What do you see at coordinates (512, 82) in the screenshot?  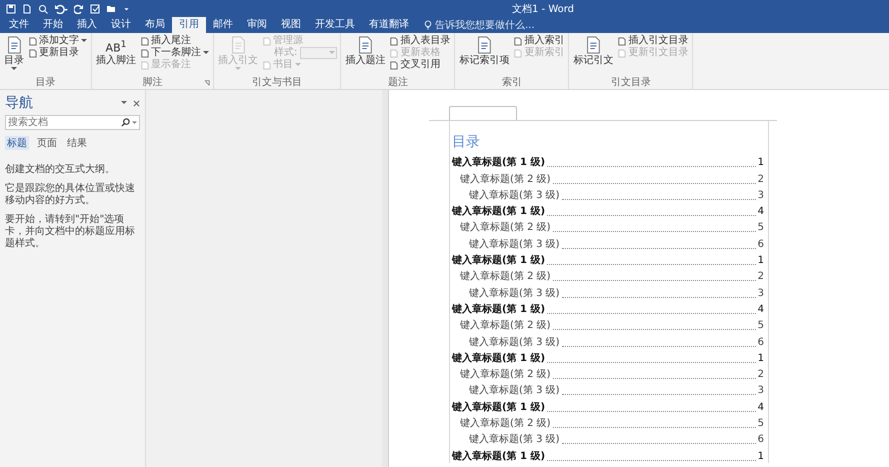 I see `group-label: 索引` at bounding box center [512, 82].